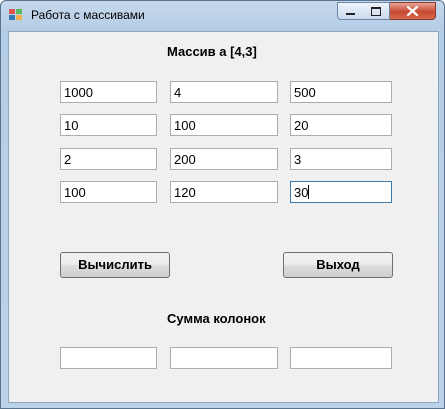  What do you see at coordinates (108, 192) in the screenshot?
I see `matrix-cell-3-0: 100` at bounding box center [108, 192].